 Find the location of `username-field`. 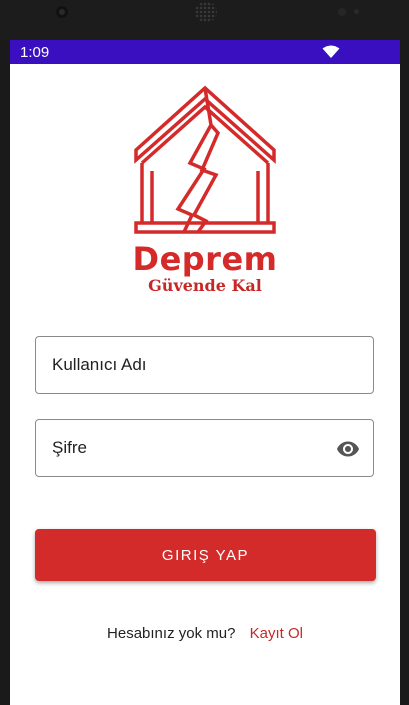

username-field is located at coordinates (204, 365).